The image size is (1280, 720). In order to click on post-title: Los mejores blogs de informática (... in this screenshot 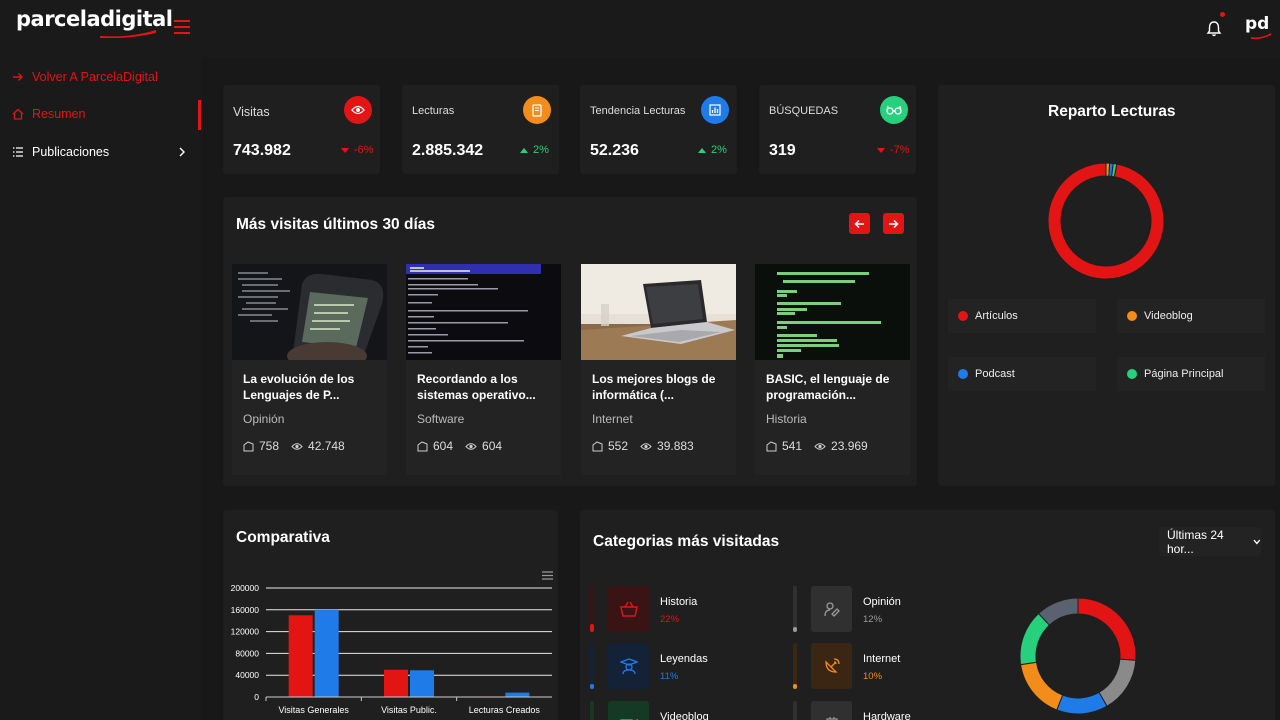, I will do `click(662, 387)`.